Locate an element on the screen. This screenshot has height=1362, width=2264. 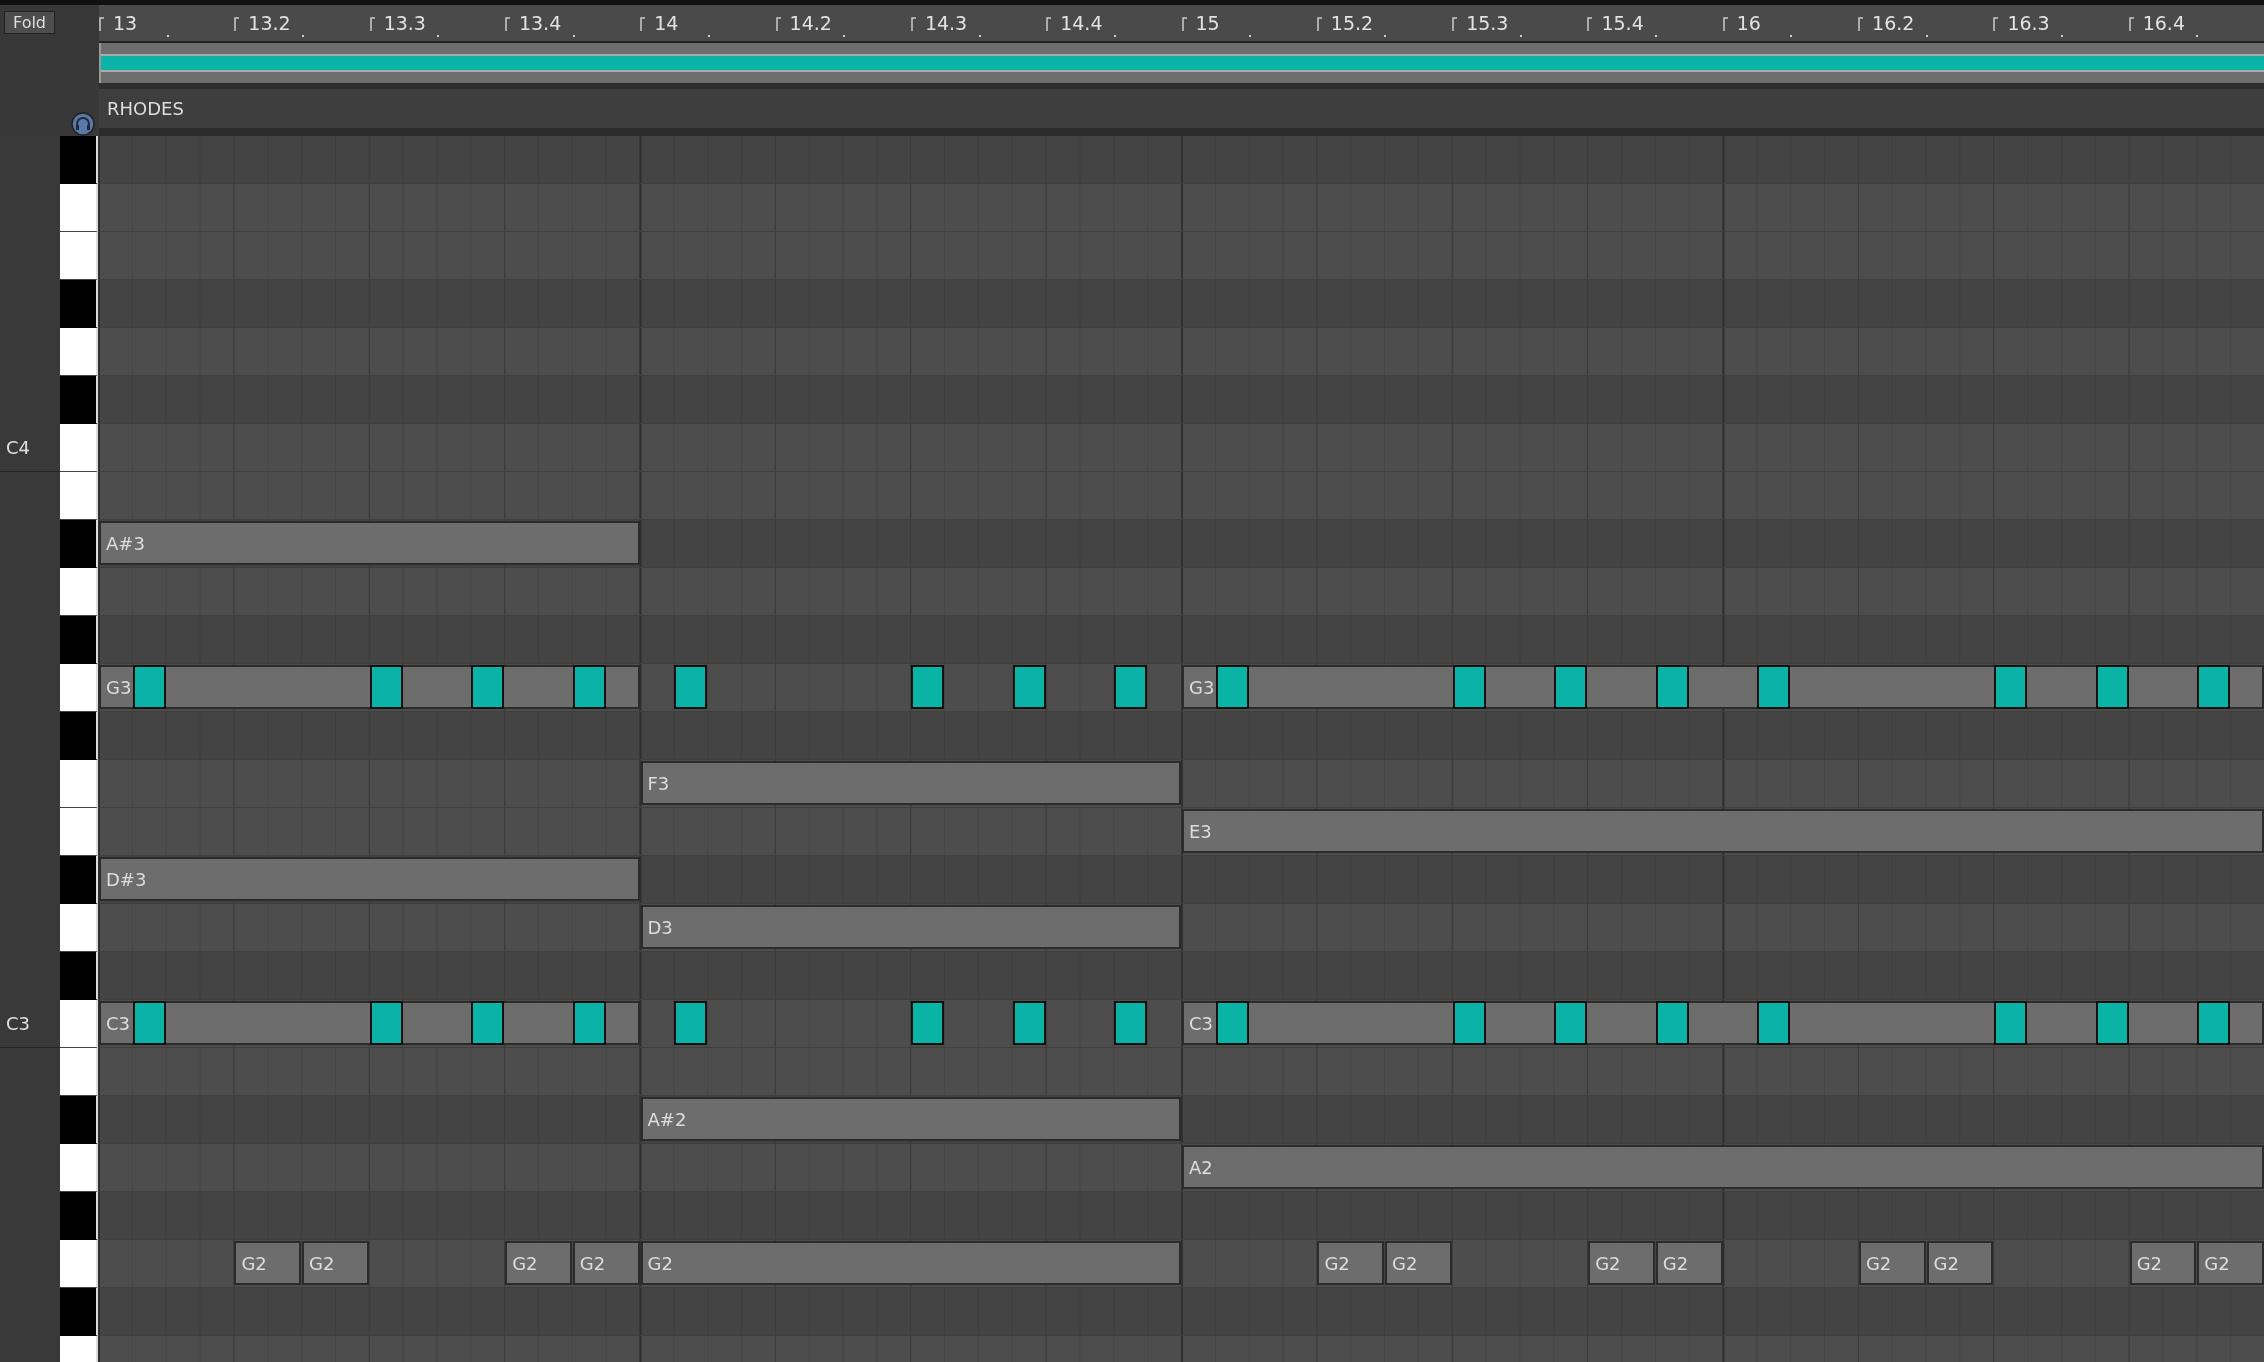
beat-label: 16.3 is located at coordinates (2028, 23).